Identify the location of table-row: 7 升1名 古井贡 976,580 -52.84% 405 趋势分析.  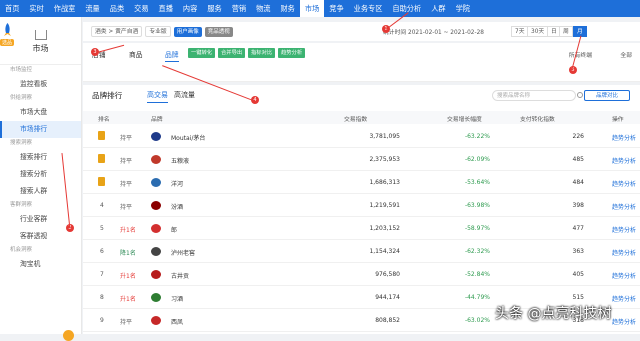
(361, 274).